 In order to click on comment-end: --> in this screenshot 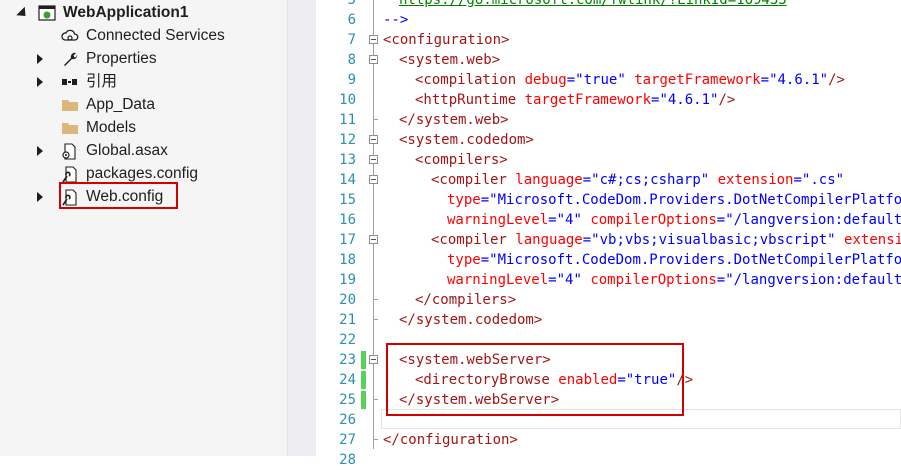, I will do `click(396, 20)`.